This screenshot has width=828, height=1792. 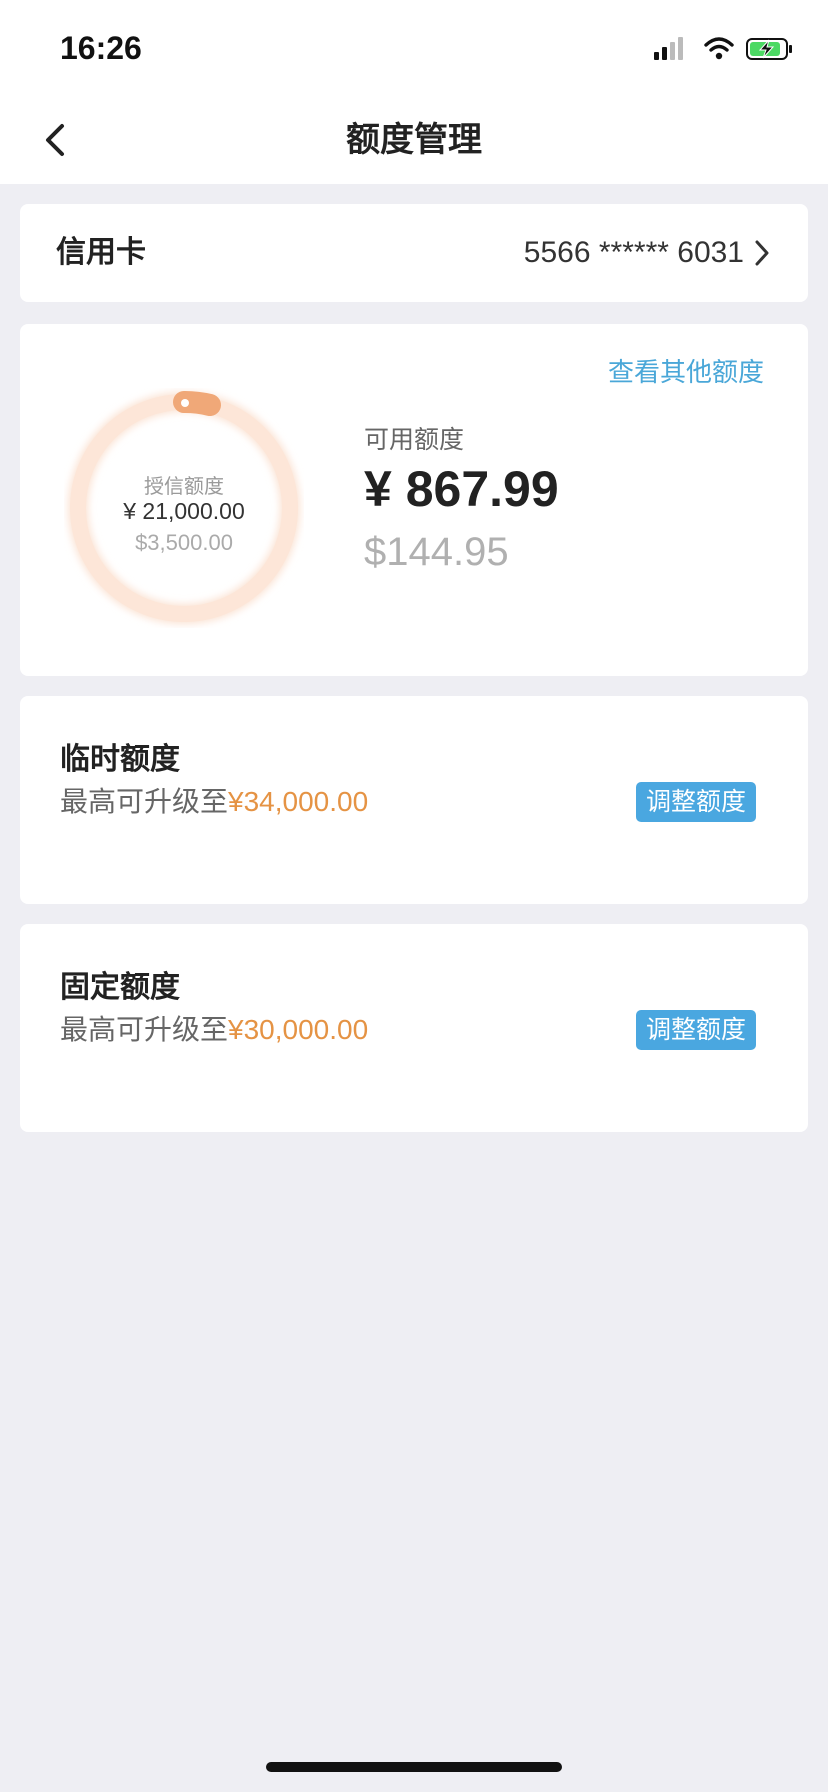 I want to click on chevron-right-icon, so click(x=762, y=253).